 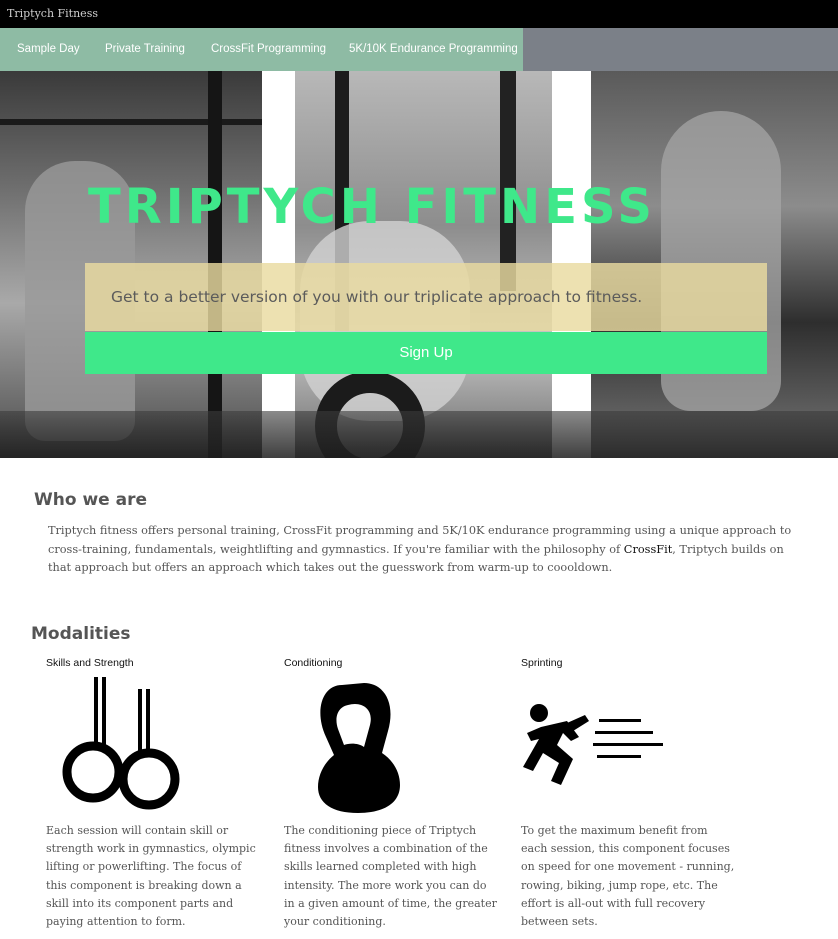 What do you see at coordinates (419, 434) in the screenshot?
I see `gym-floor` at bounding box center [419, 434].